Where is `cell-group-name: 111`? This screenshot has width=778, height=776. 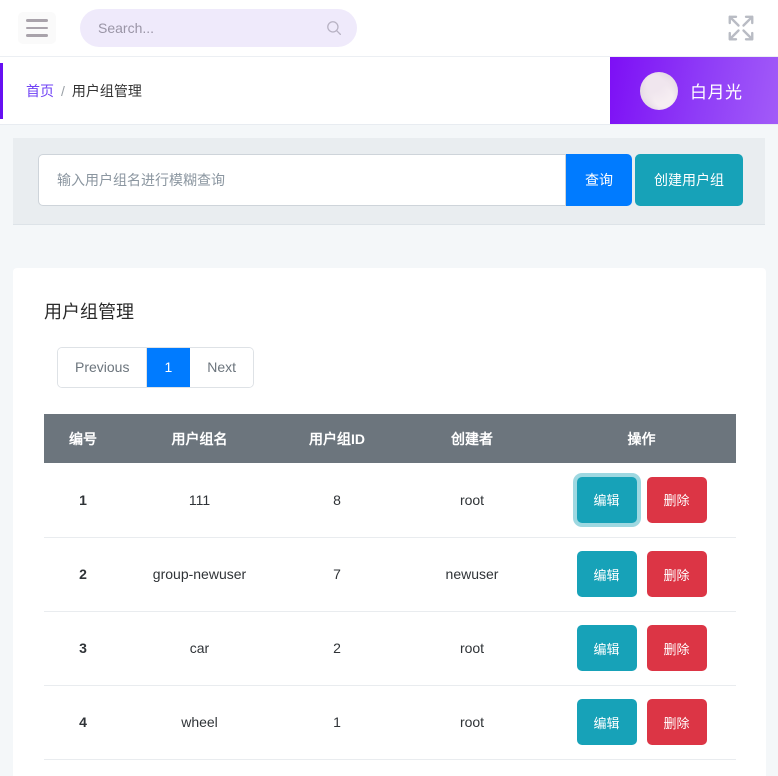 cell-group-name: 111 is located at coordinates (199, 500).